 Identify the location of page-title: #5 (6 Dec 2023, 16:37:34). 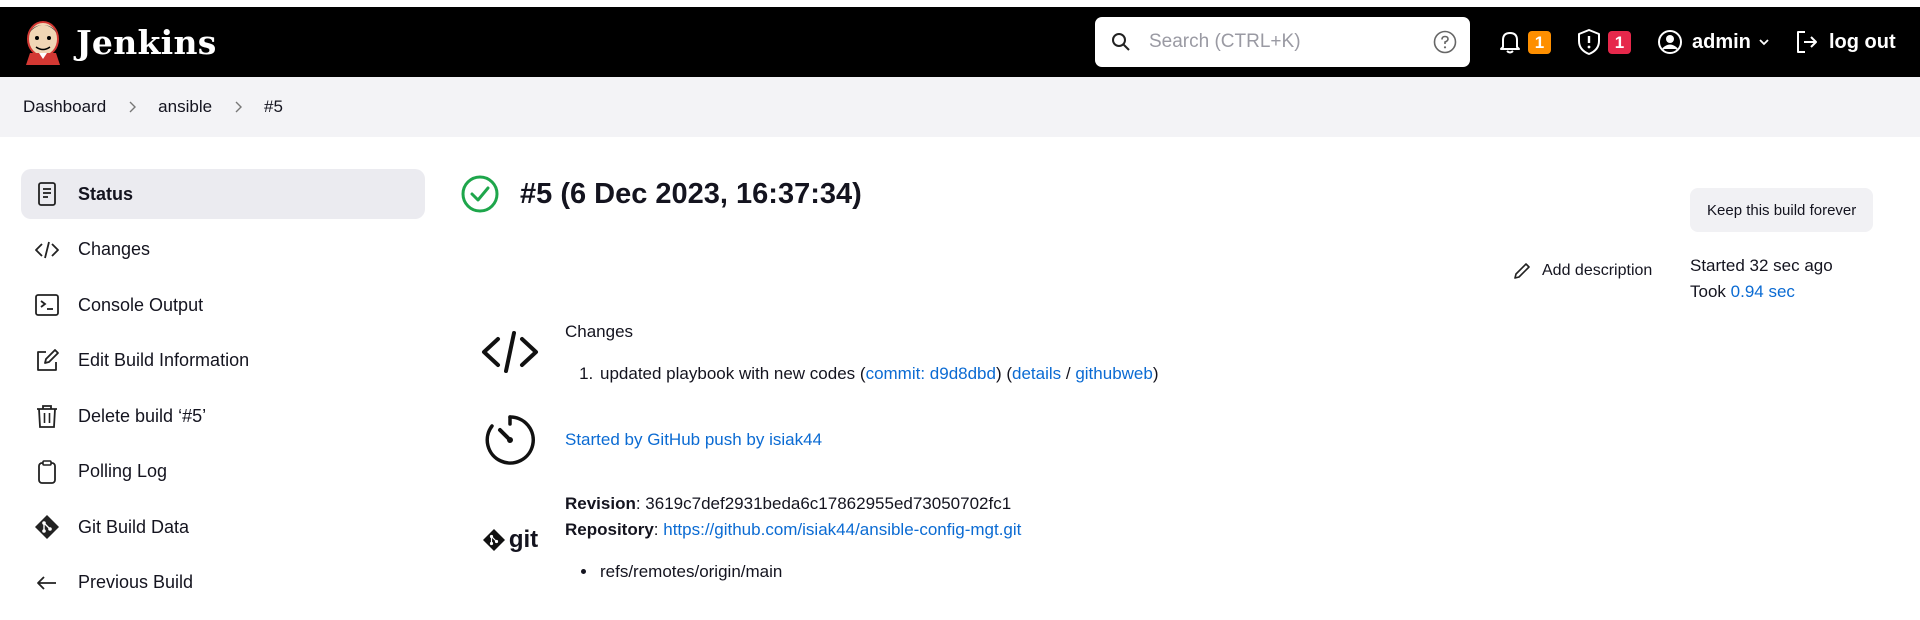
(691, 193).